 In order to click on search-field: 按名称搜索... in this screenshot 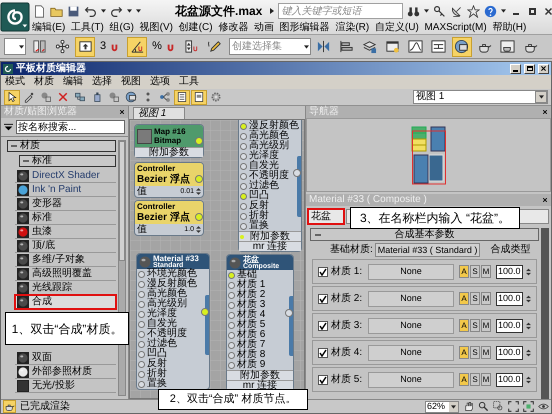, I will do `click(70, 127)`.